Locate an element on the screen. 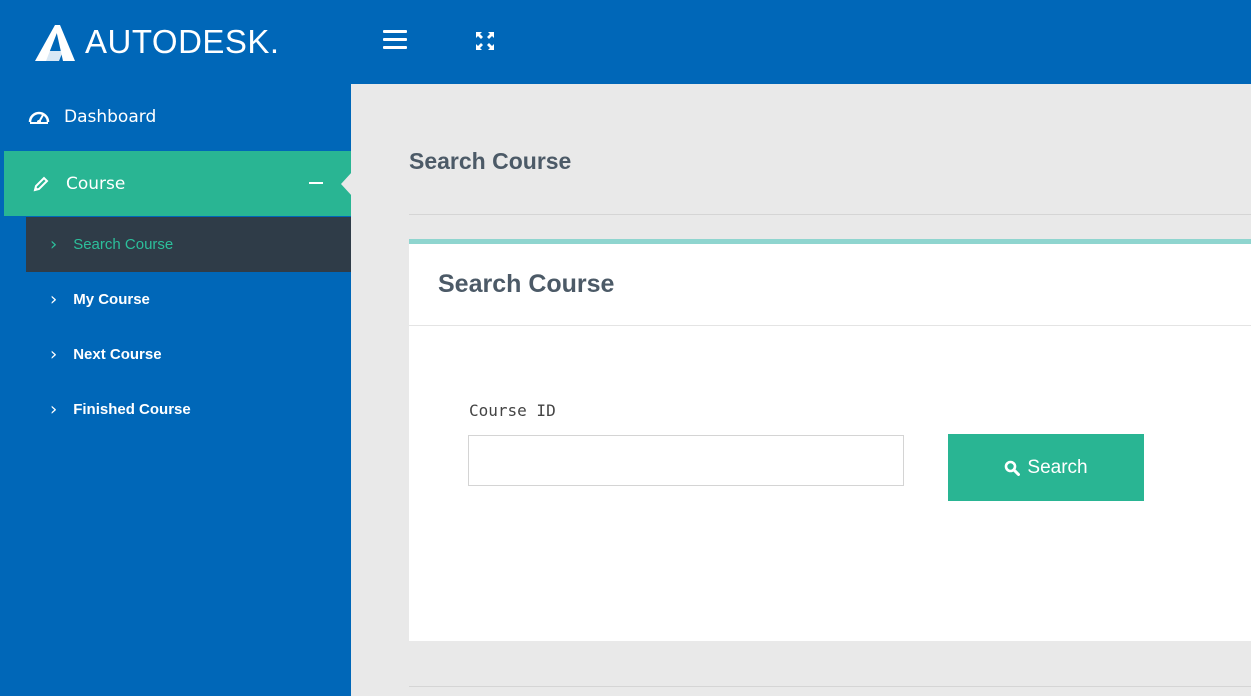 The image size is (1251, 696). brand-name: AUTODESK. is located at coordinates (182, 41).